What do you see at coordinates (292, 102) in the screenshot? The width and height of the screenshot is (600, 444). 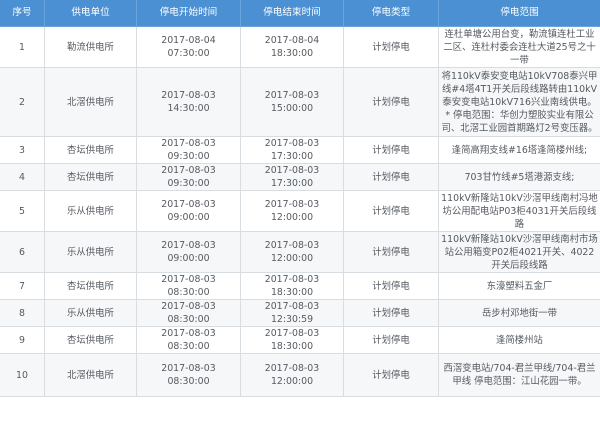 I see `cell-end-time: 2017-08-03 15:00:00` at bounding box center [292, 102].